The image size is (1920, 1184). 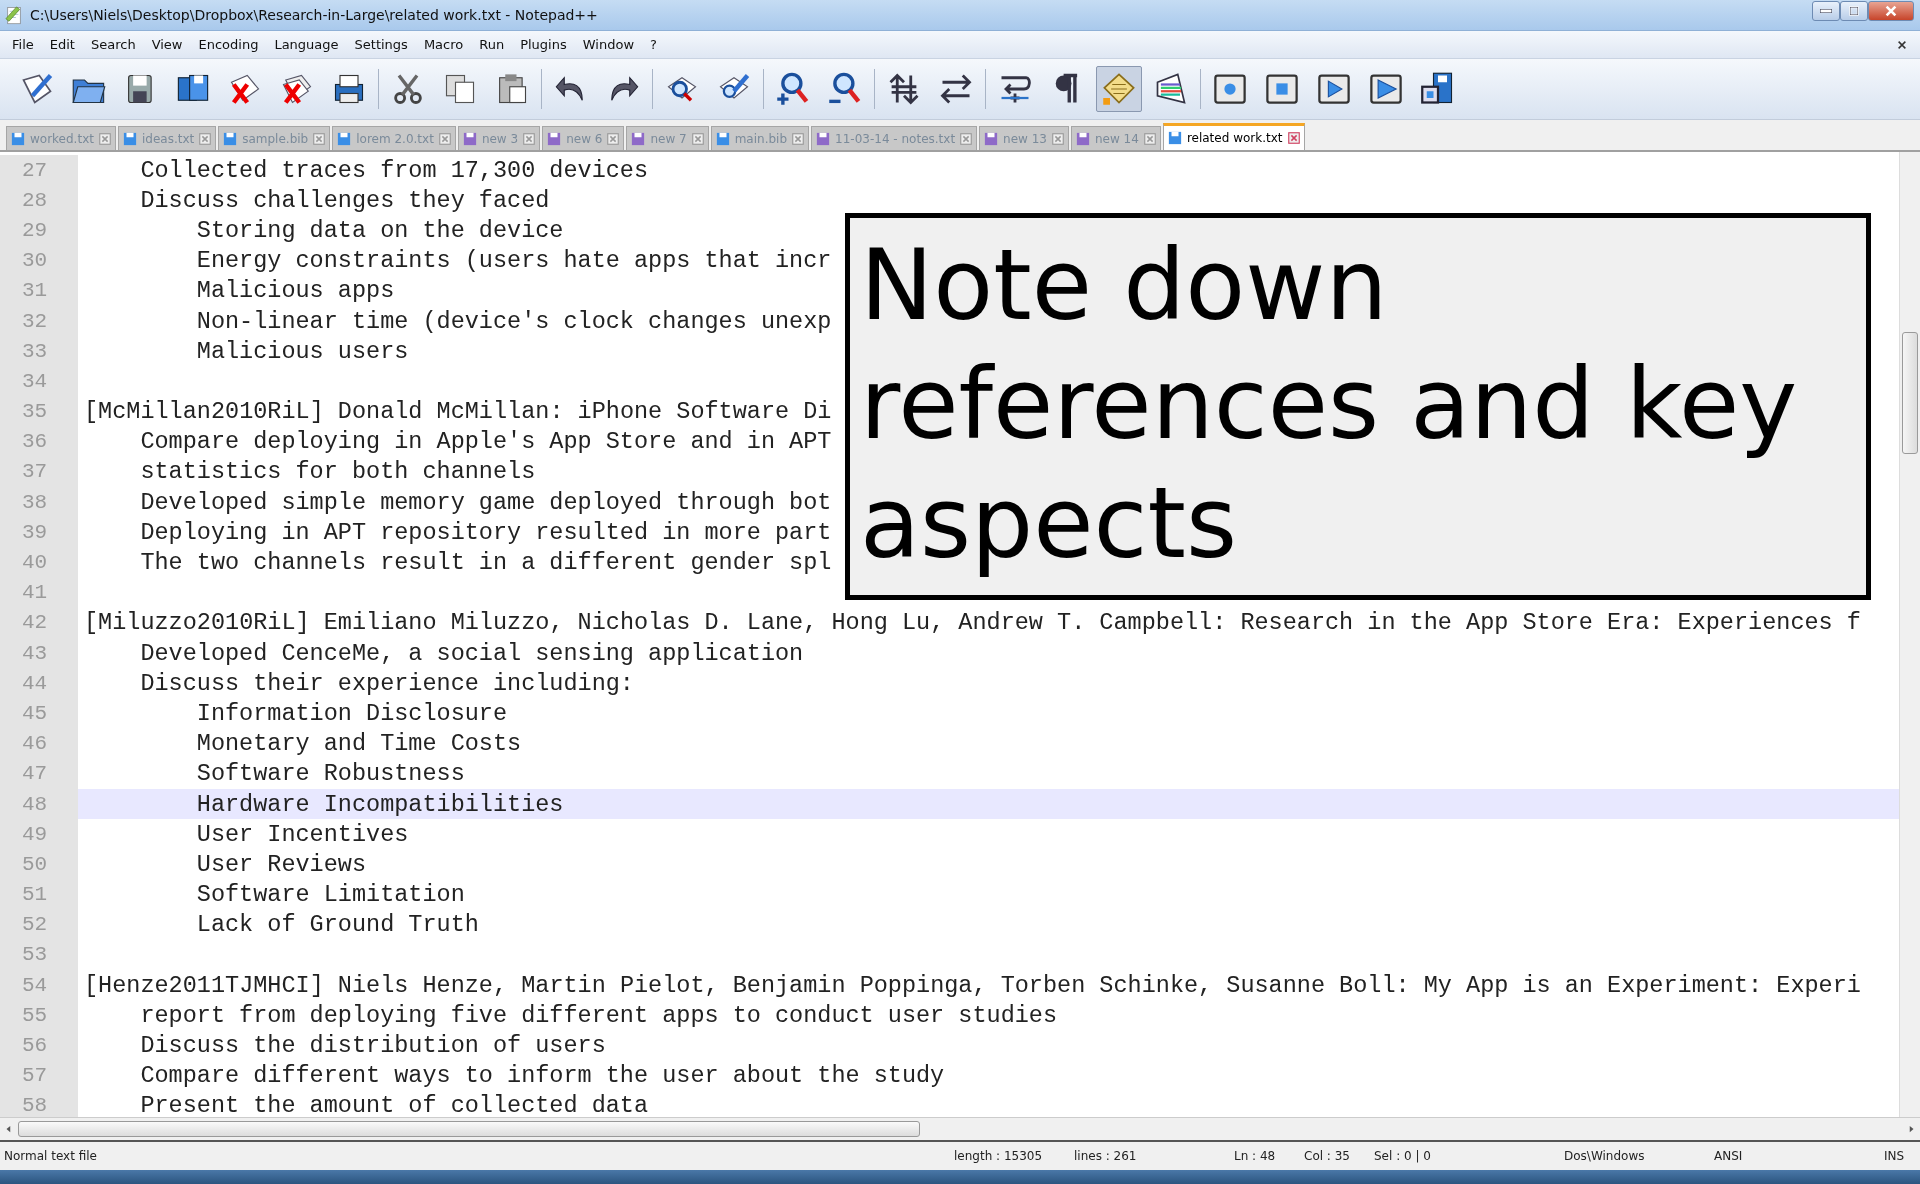 I want to click on menu-item: Settings, so click(x=381, y=44).